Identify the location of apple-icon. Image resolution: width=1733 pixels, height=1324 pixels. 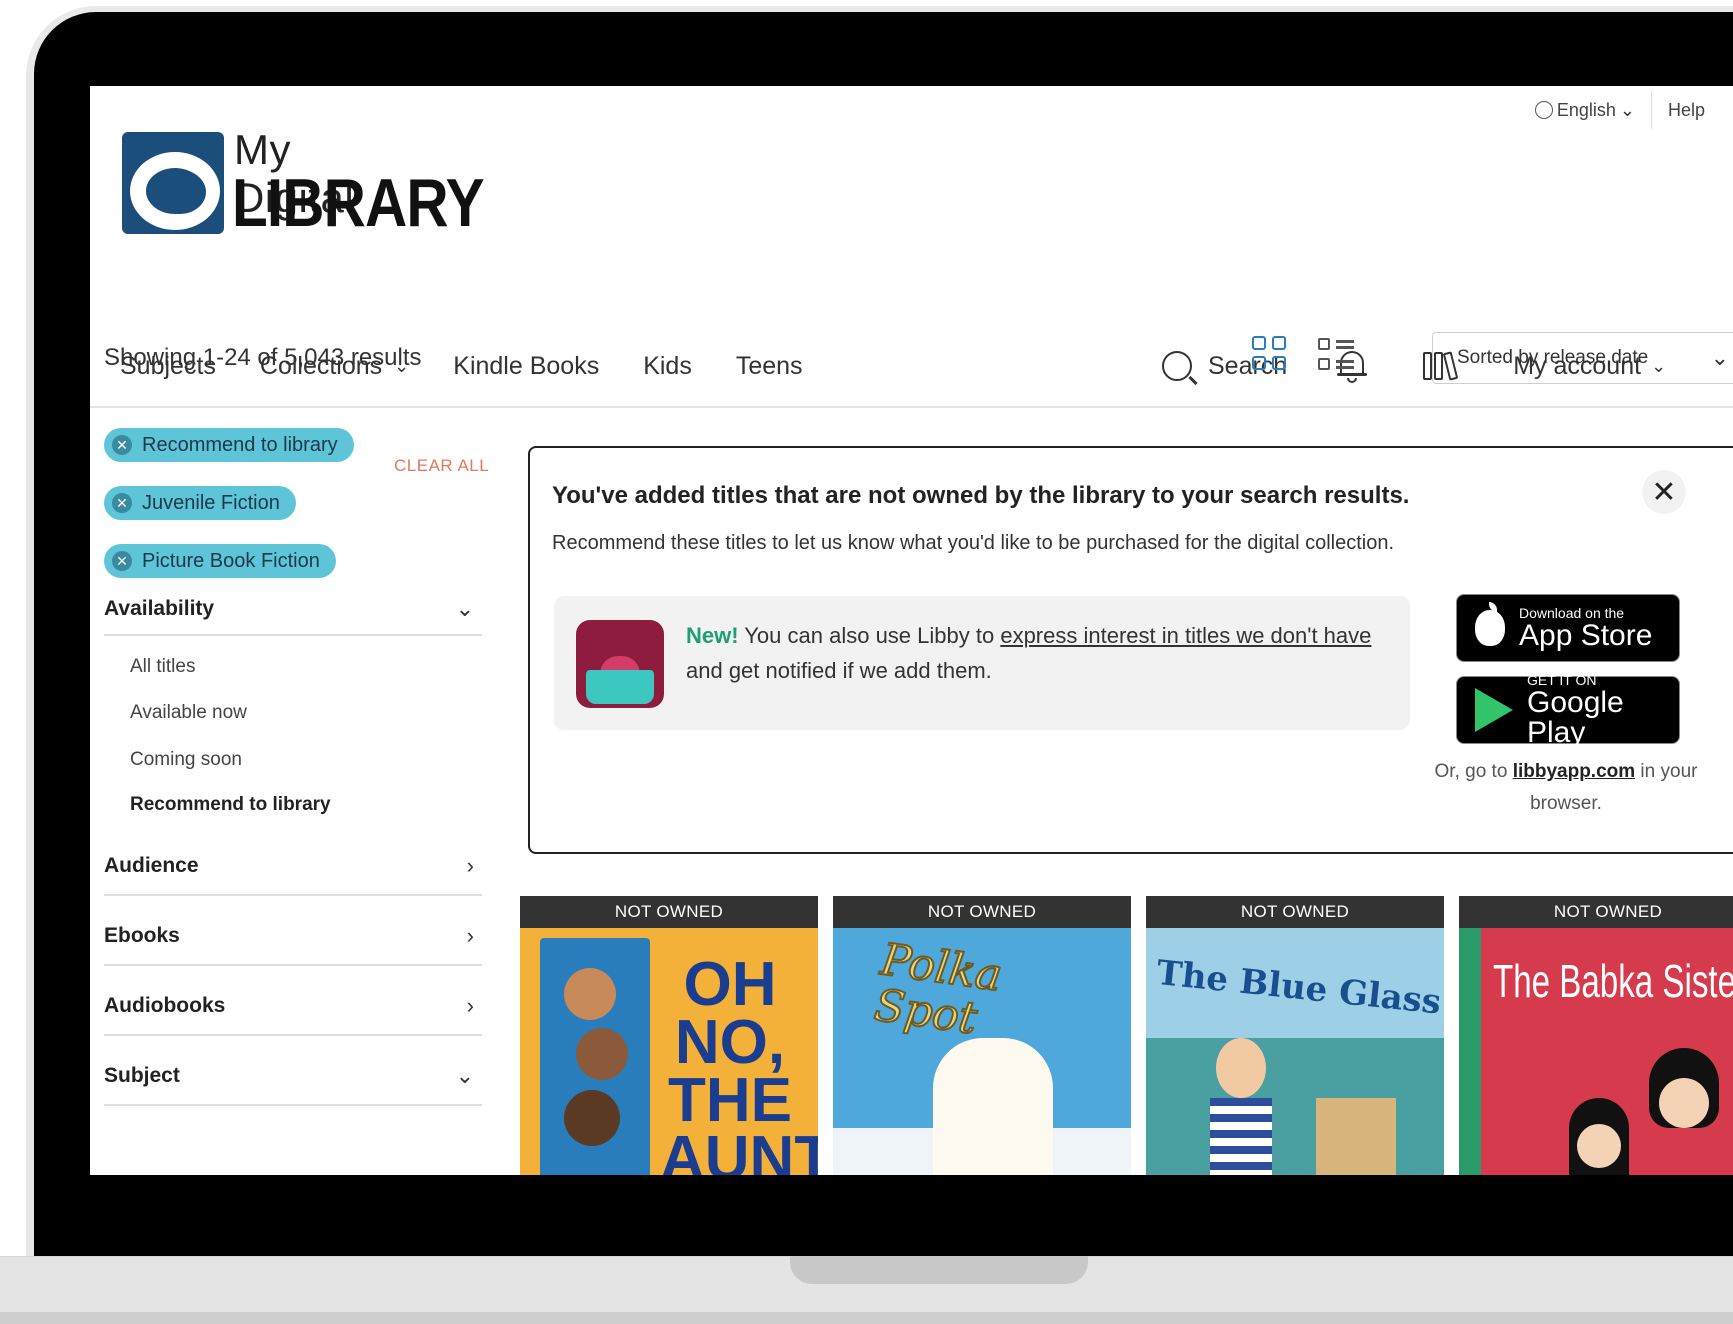
(1490, 624).